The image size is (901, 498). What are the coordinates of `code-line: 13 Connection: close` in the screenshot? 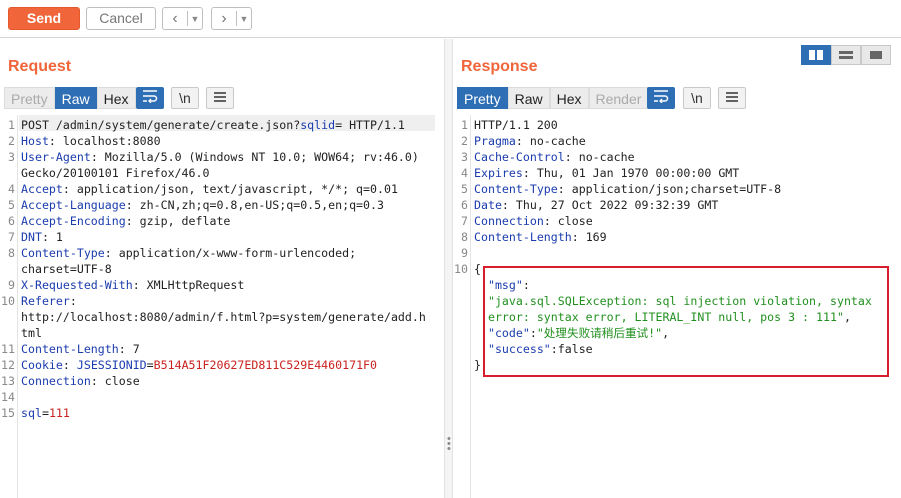 It's located at (222, 381).